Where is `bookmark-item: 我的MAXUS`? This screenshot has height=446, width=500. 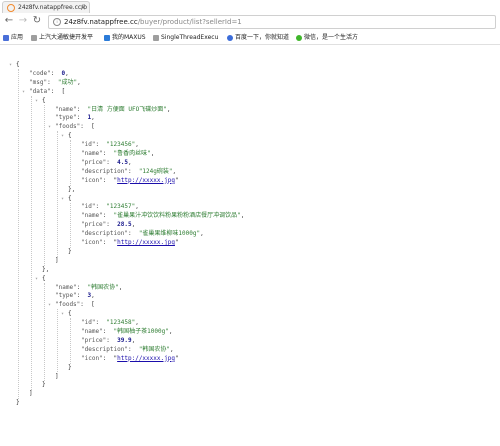
bookmark-item: 我的MAXUS is located at coordinates (125, 37).